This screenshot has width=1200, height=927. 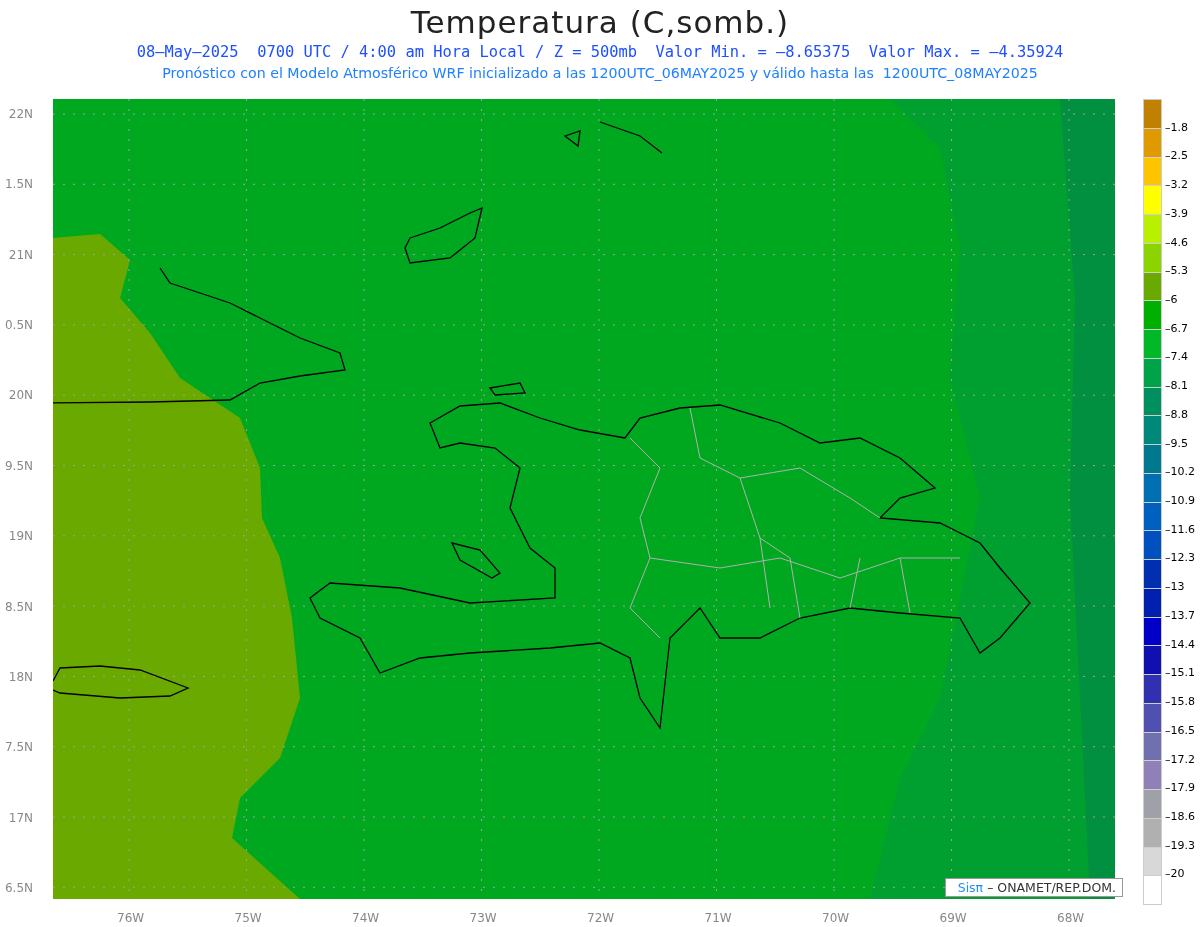 I want to click on credit-label: Sisπ – ONAMET/REP.DOM., so click(x=1033, y=887).